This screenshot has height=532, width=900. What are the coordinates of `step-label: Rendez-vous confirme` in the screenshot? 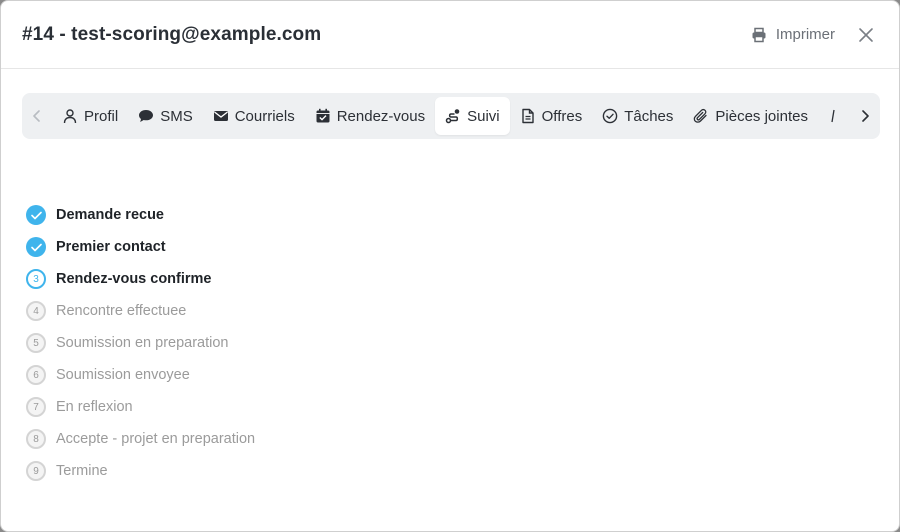 It's located at (134, 279).